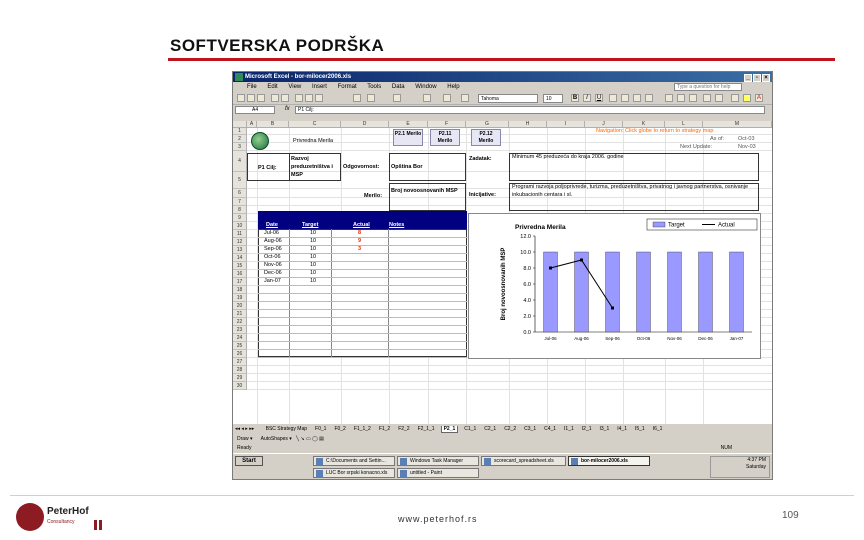 The width and height of the screenshot is (864, 540). Describe the element at coordinates (240, 290) in the screenshot. I see `row-header: 18` at that location.